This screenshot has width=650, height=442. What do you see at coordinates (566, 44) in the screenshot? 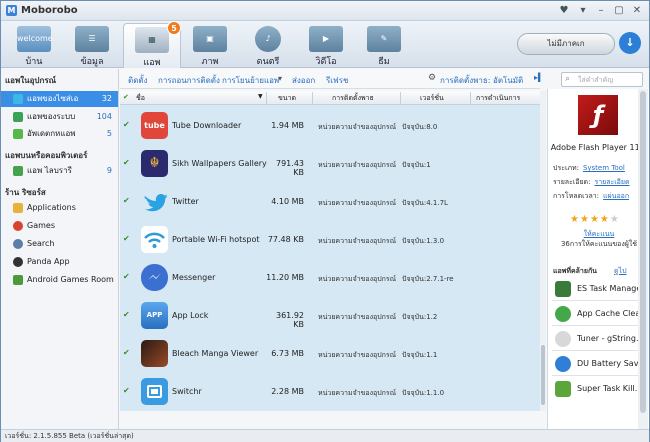
I see `device-status-pill: ไม่มีภาคเก` at bounding box center [566, 44].